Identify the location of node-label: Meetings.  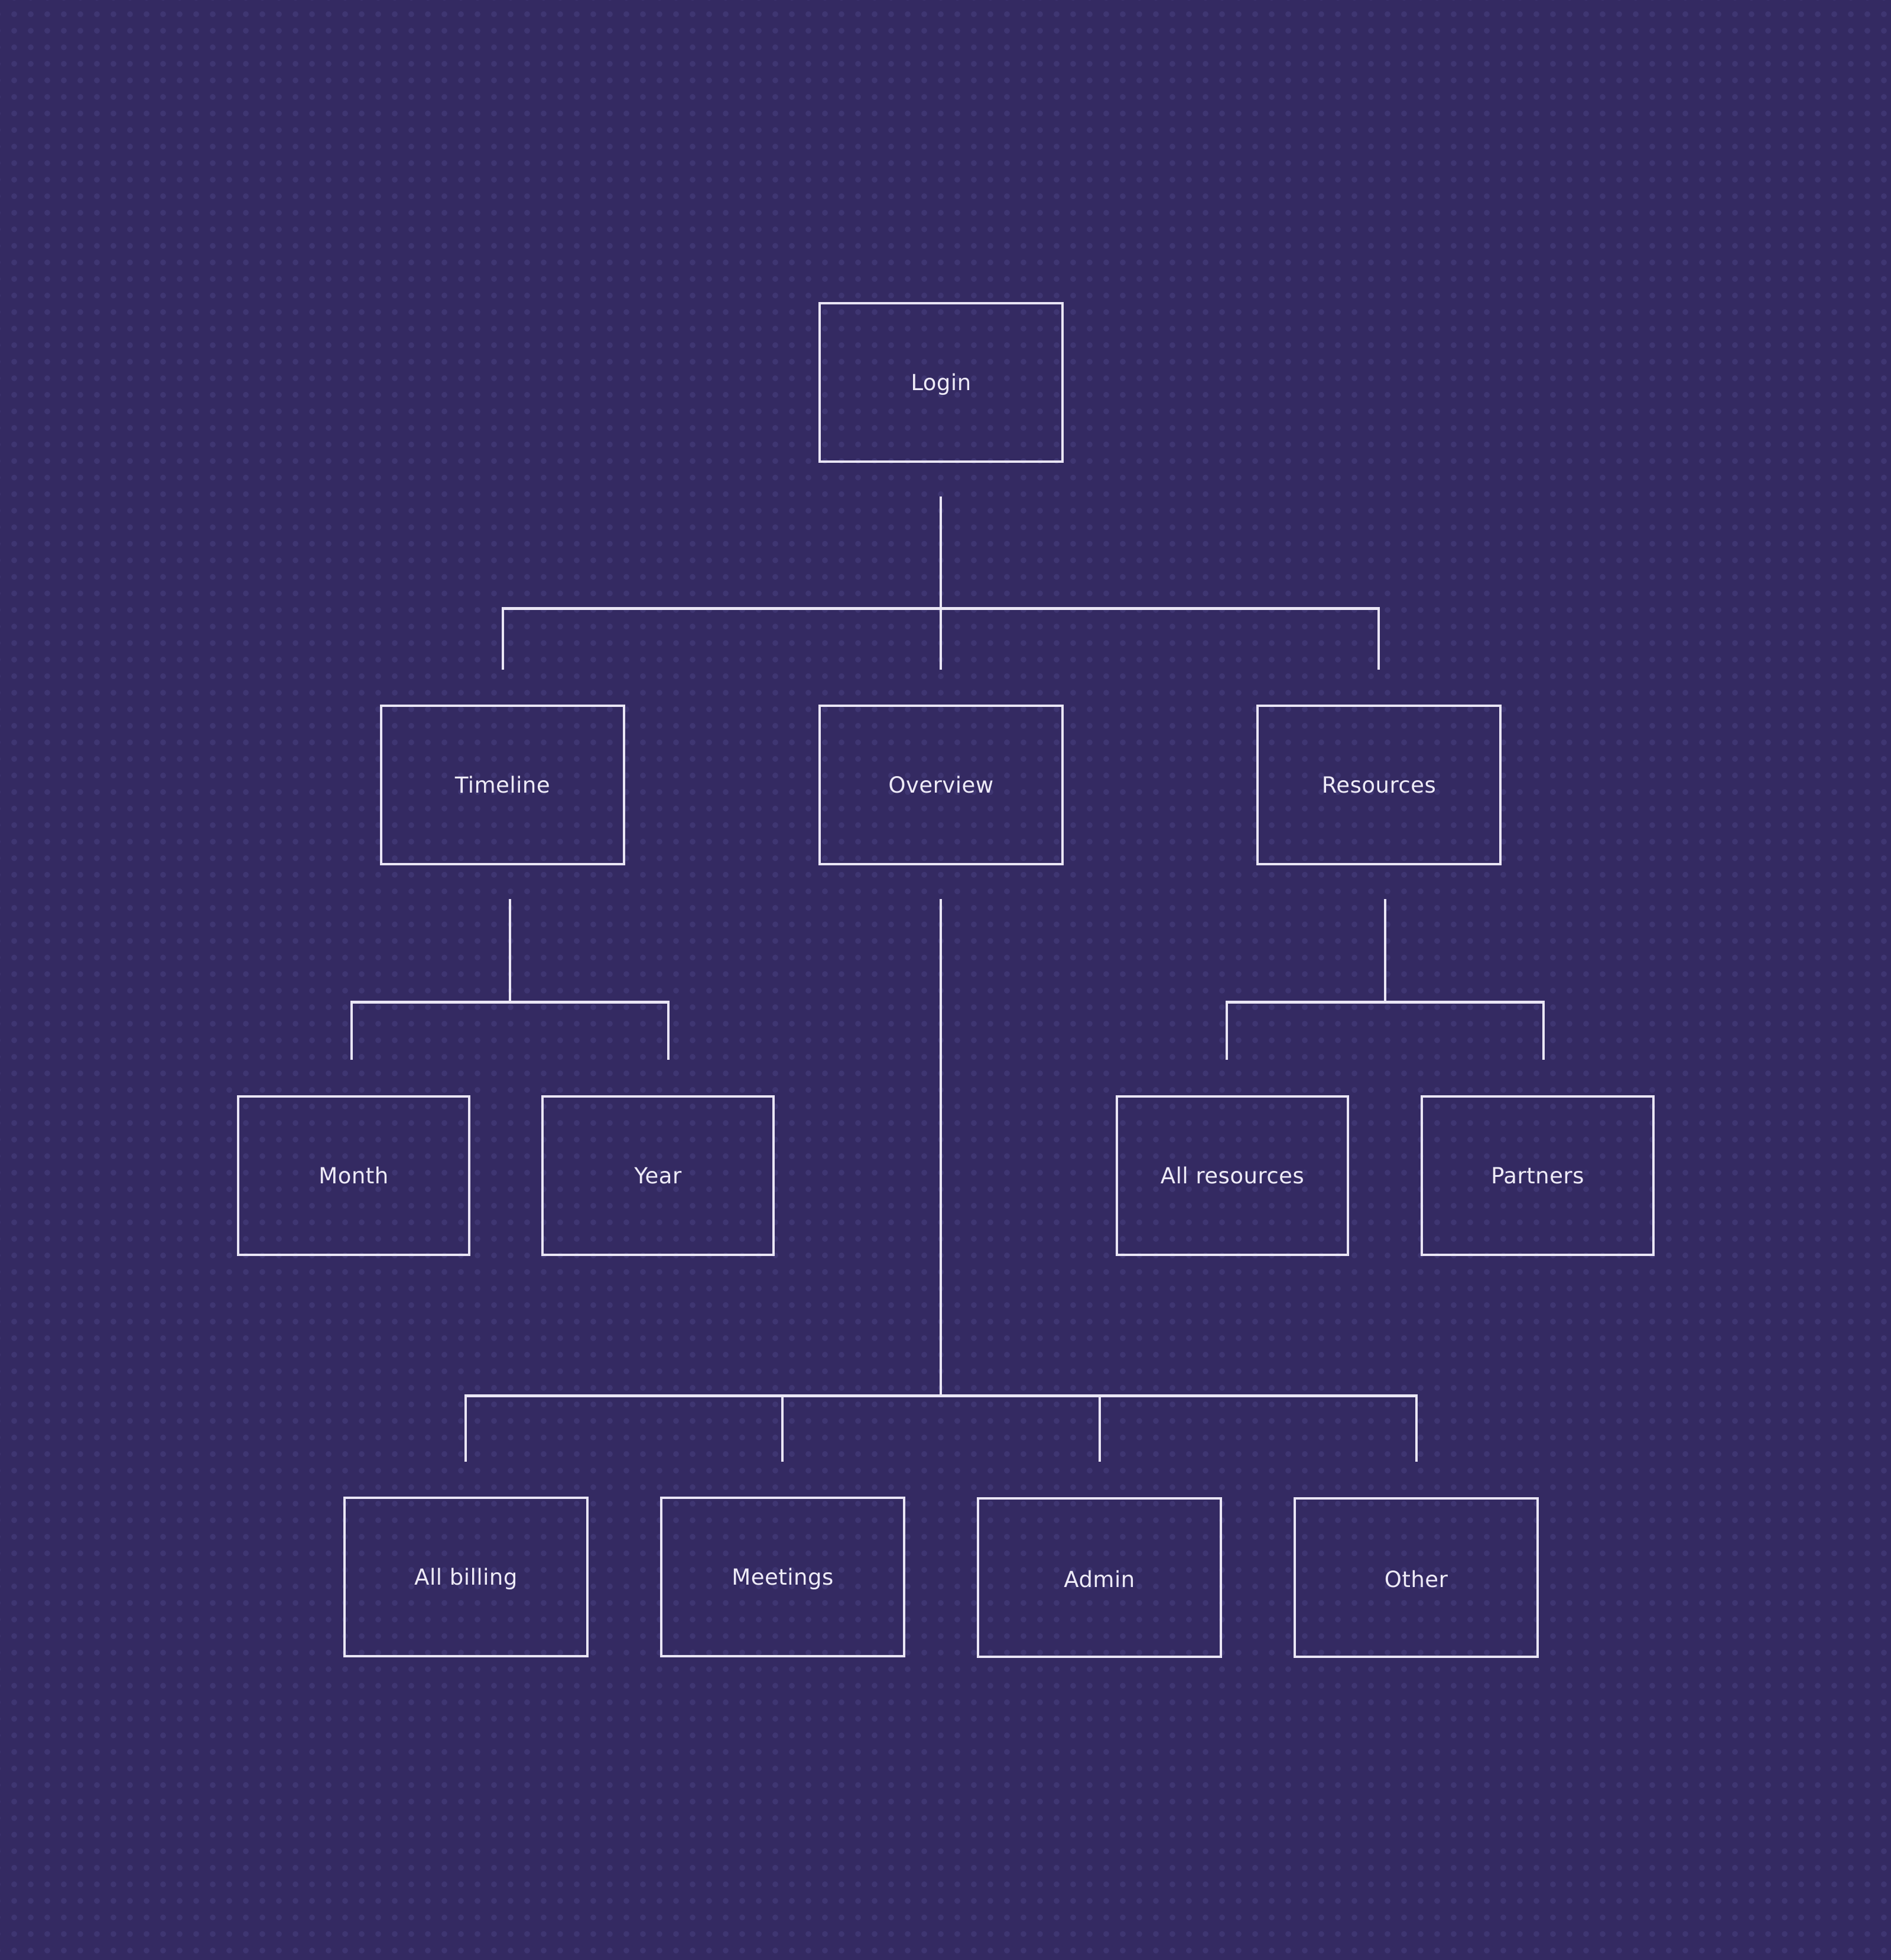
(783, 1577).